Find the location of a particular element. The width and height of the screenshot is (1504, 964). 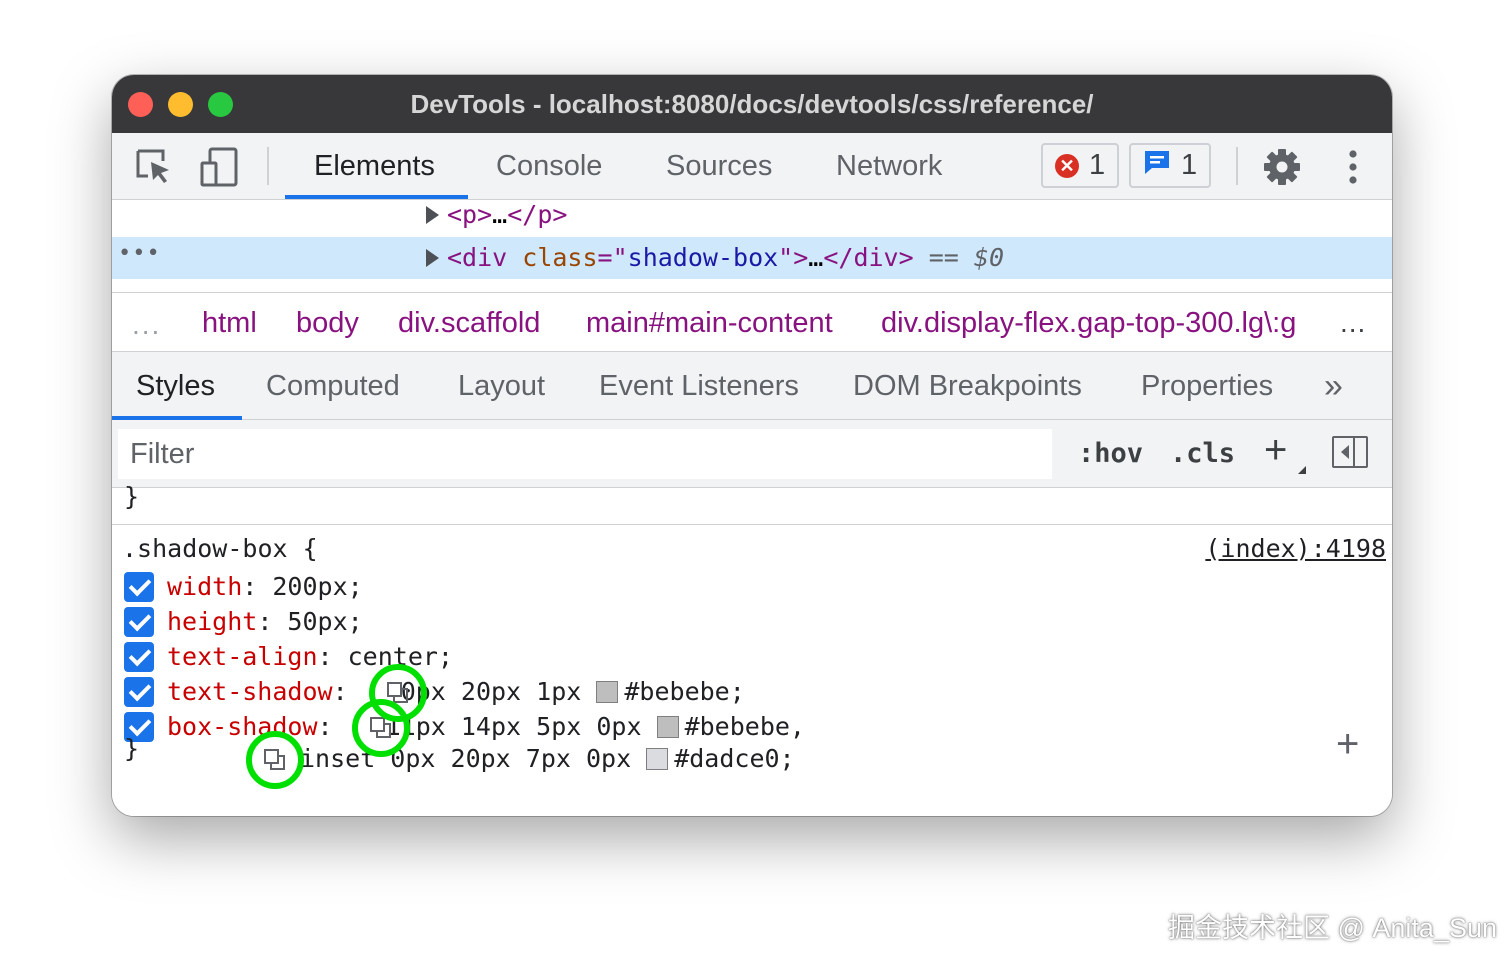

rule-selector: .shadow-box { is located at coordinates (220, 549).